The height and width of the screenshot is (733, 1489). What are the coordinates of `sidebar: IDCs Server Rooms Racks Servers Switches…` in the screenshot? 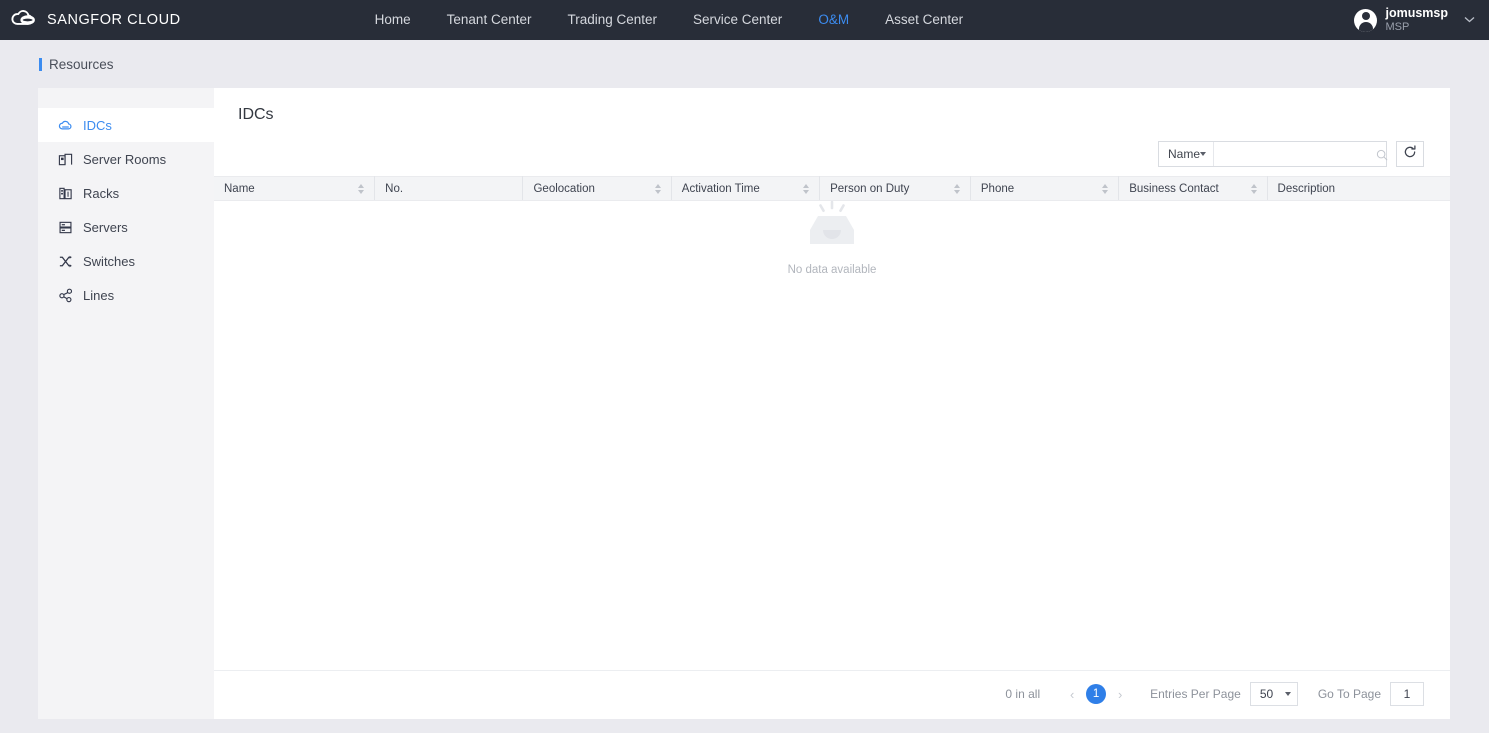 It's located at (126, 403).